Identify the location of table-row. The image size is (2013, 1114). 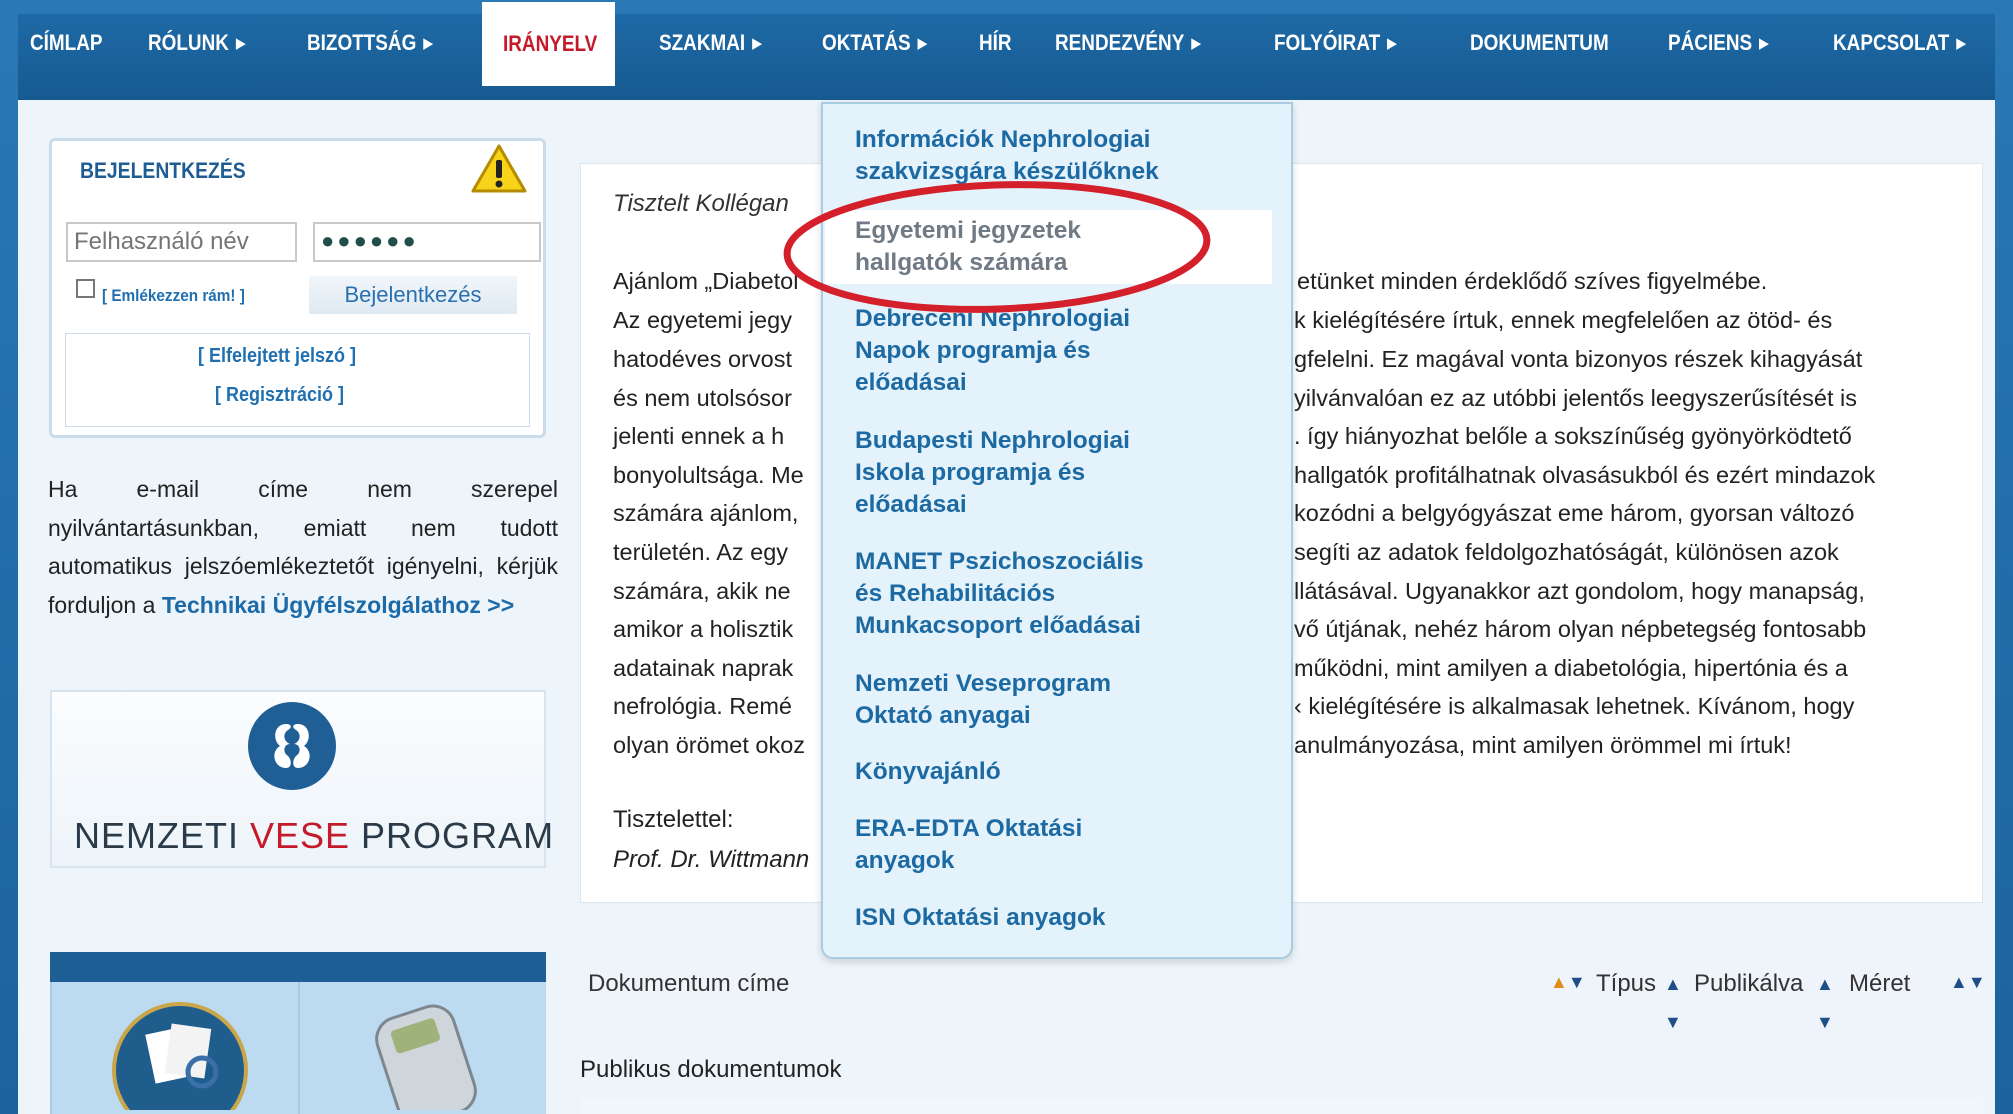
(1281, 1106).